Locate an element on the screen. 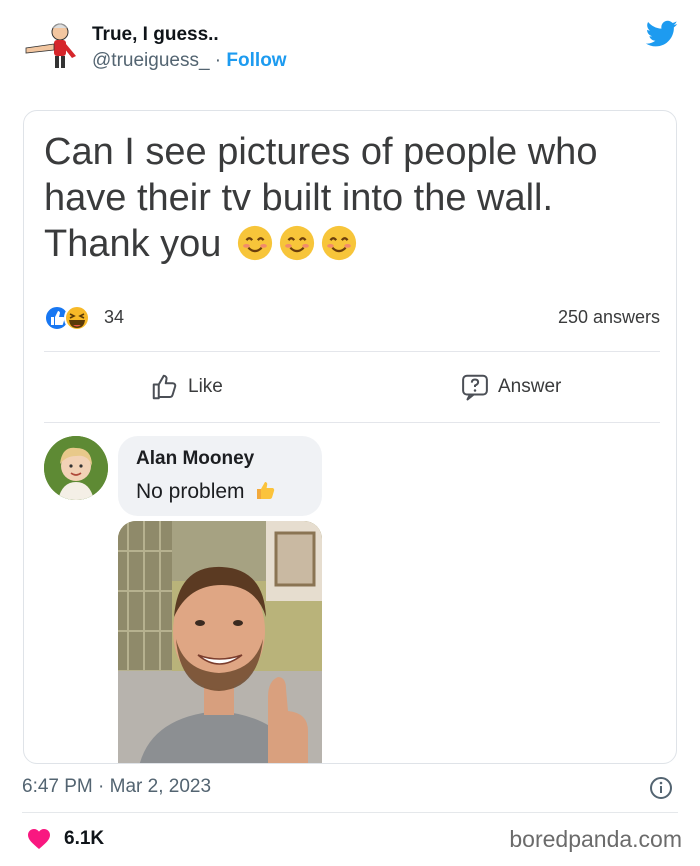 The width and height of the screenshot is (700, 866). reaction-icons is located at coordinates (72, 318).